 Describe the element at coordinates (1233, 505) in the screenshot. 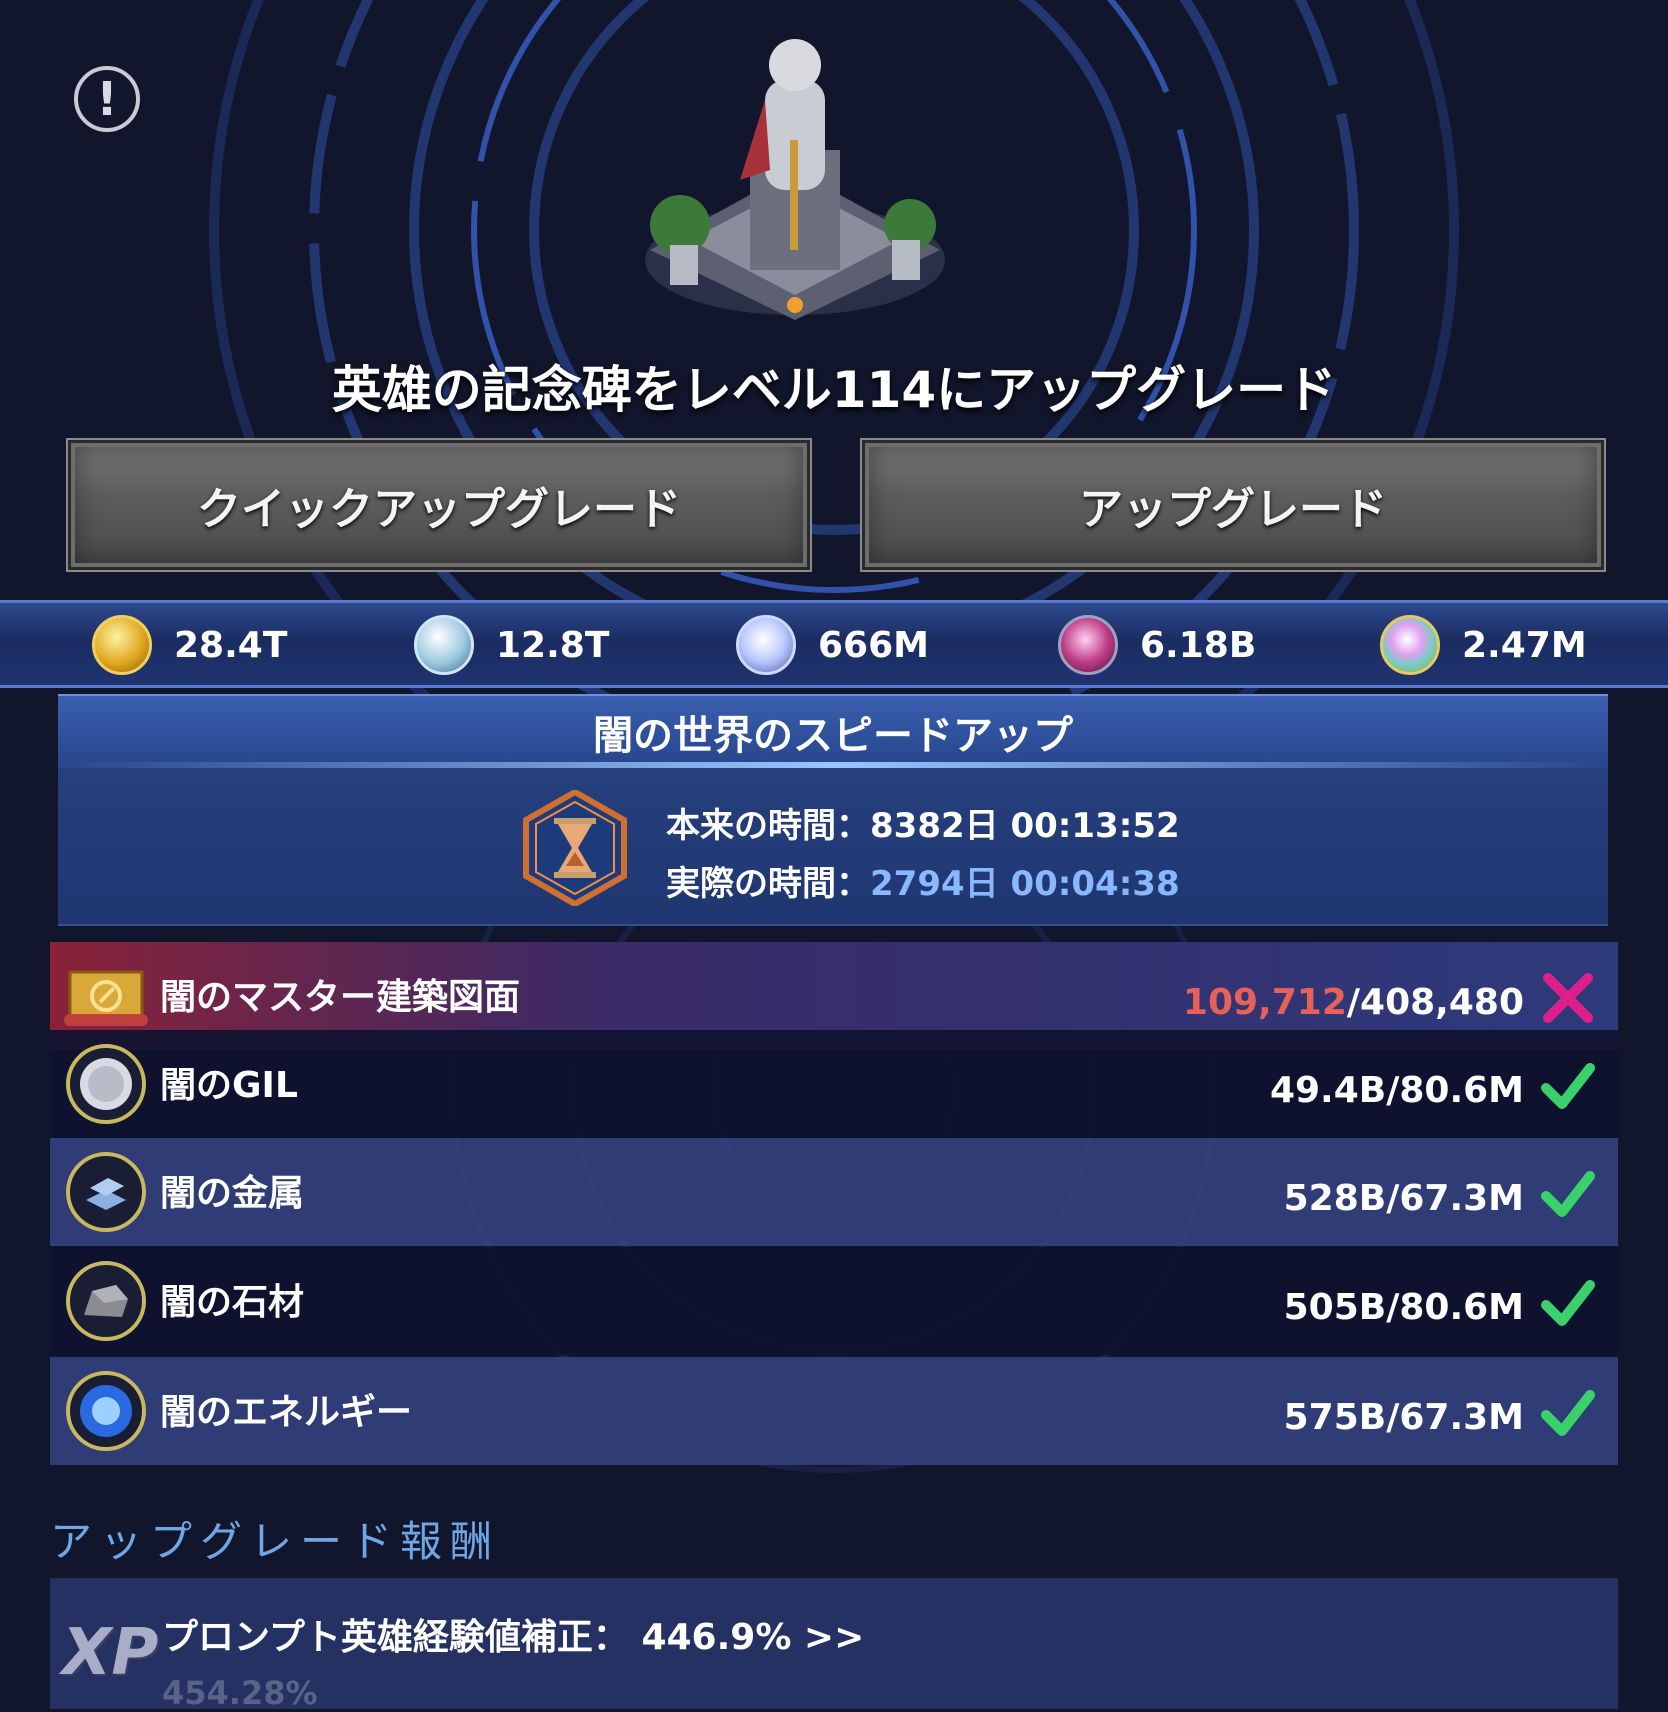

I see `upgrade-button: アップグレード` at that location.